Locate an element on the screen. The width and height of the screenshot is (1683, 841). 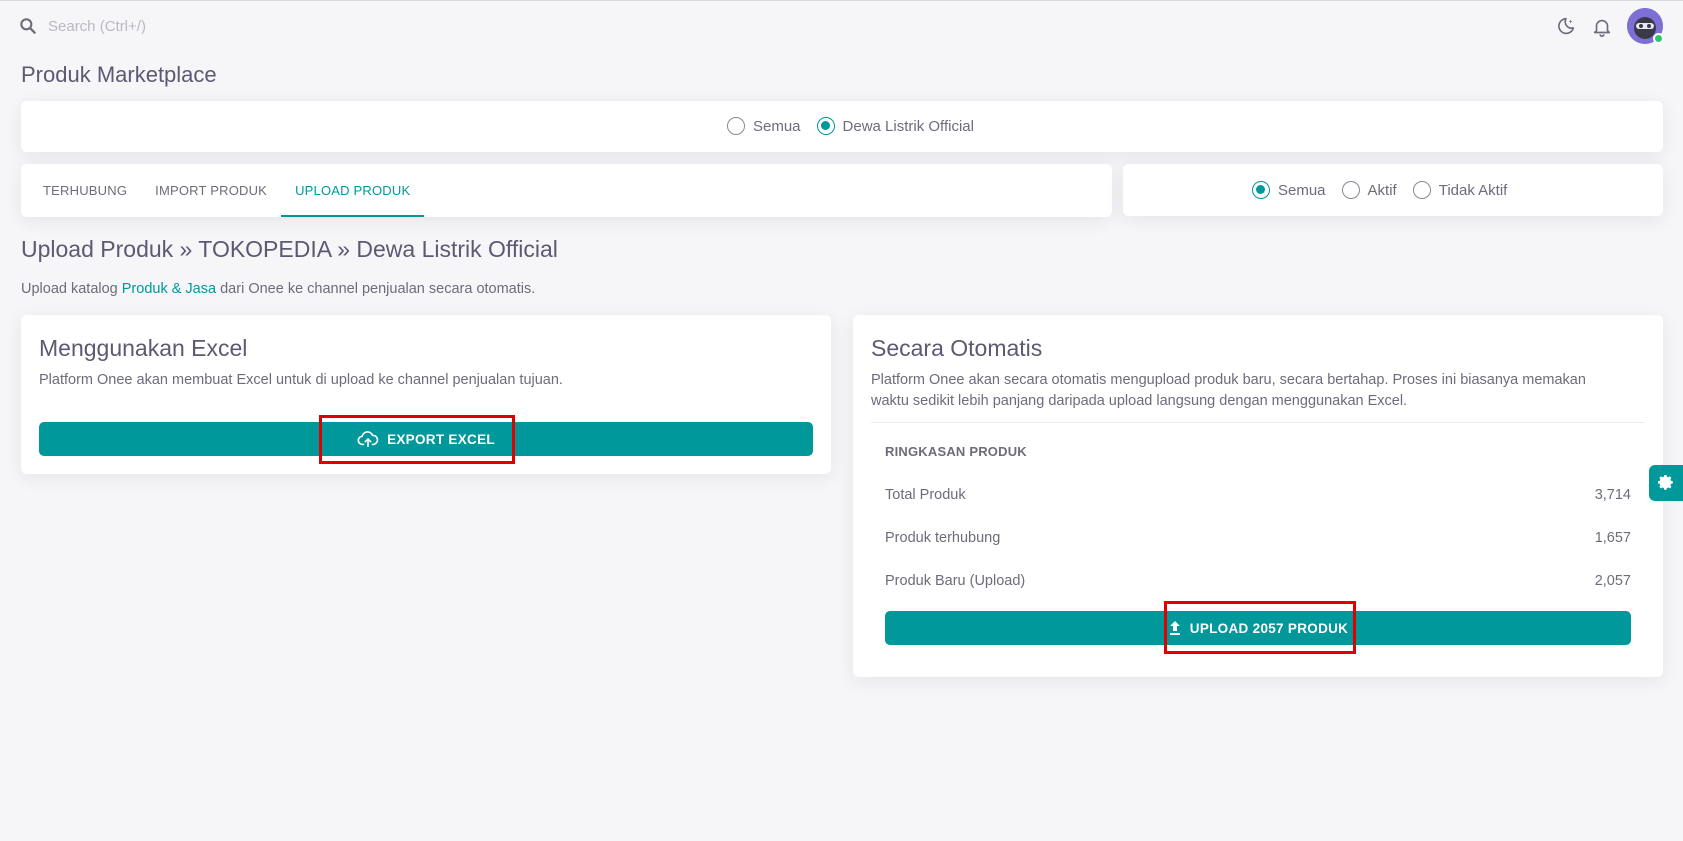
produk-jasa-link: Produk & Jasa is located at coordinates (169, 289).